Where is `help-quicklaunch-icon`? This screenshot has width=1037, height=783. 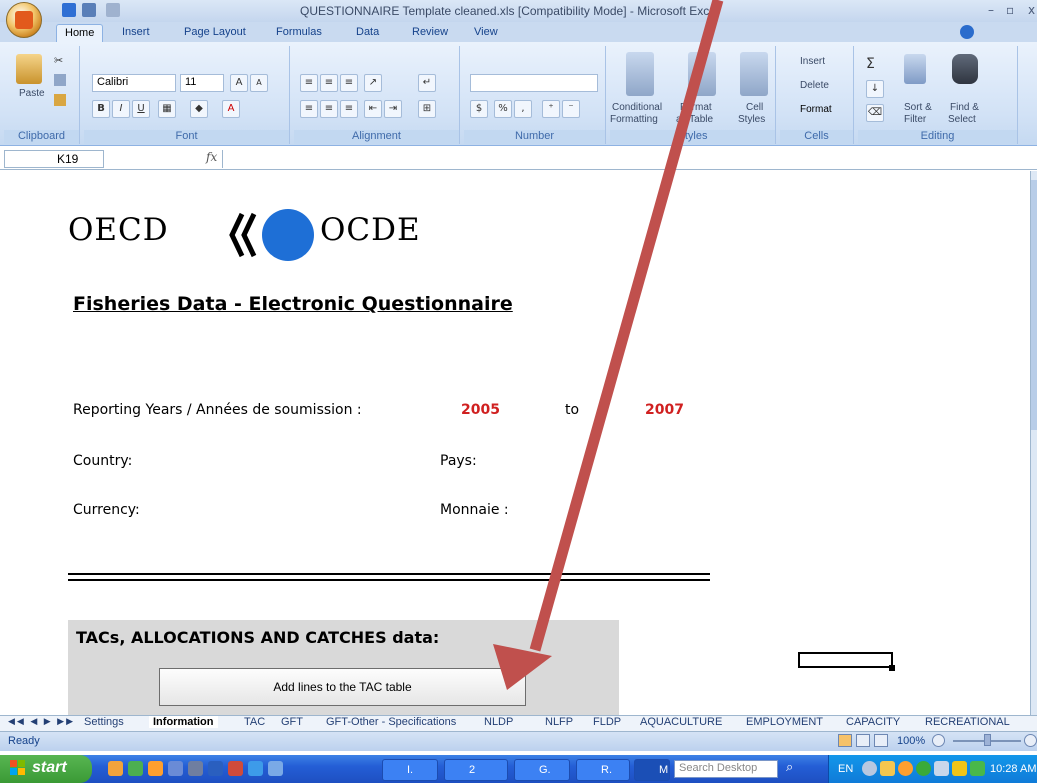 help-quicklaunch-icon is located at coordinates (215, 768).